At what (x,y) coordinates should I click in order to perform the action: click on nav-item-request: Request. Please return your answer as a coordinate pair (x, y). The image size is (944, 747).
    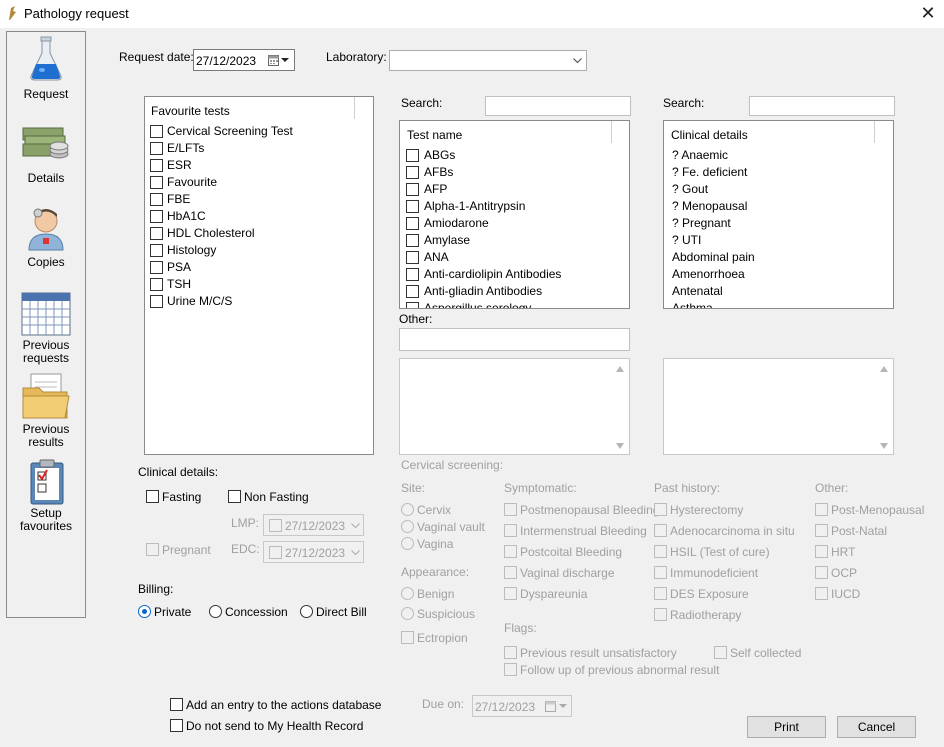
    Looking at the image, I should click on (46, 68).